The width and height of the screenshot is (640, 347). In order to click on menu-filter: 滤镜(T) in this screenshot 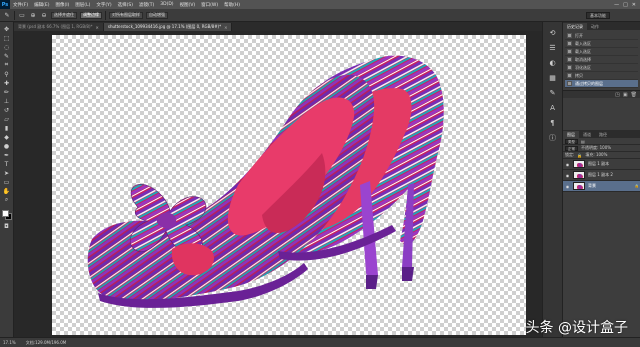, I will do `click(146, 5)`.